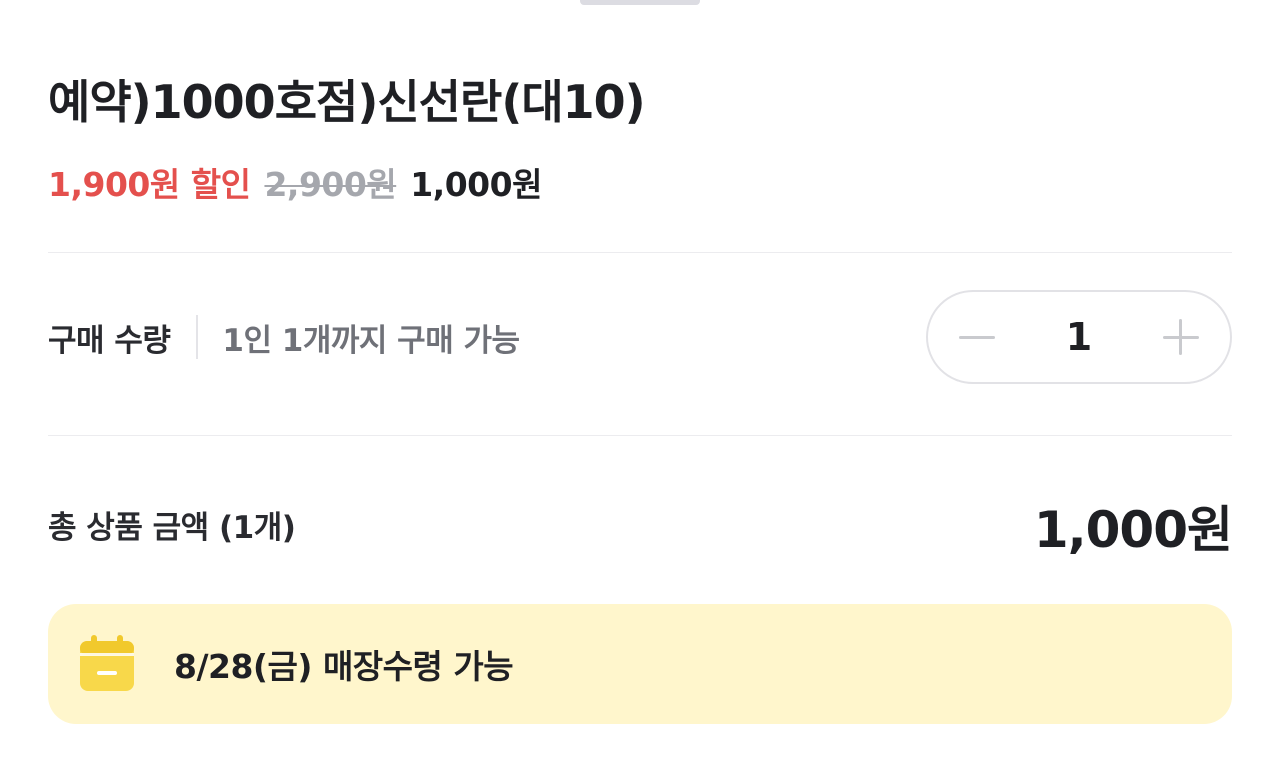 Image resolution: width=1280 pixels, height=759 pixels. I want to click on quantity-value: 1, so click(1079, 337).